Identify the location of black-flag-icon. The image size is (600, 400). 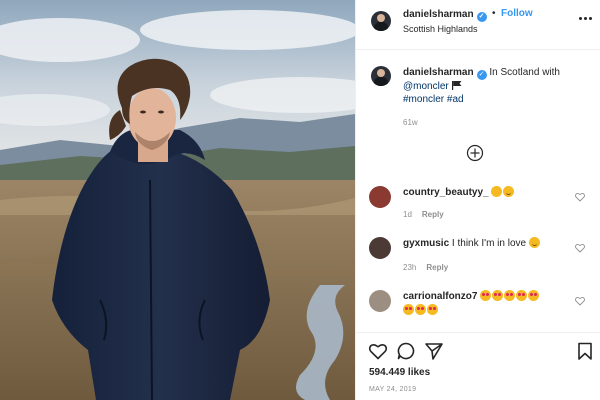
(456, 85).